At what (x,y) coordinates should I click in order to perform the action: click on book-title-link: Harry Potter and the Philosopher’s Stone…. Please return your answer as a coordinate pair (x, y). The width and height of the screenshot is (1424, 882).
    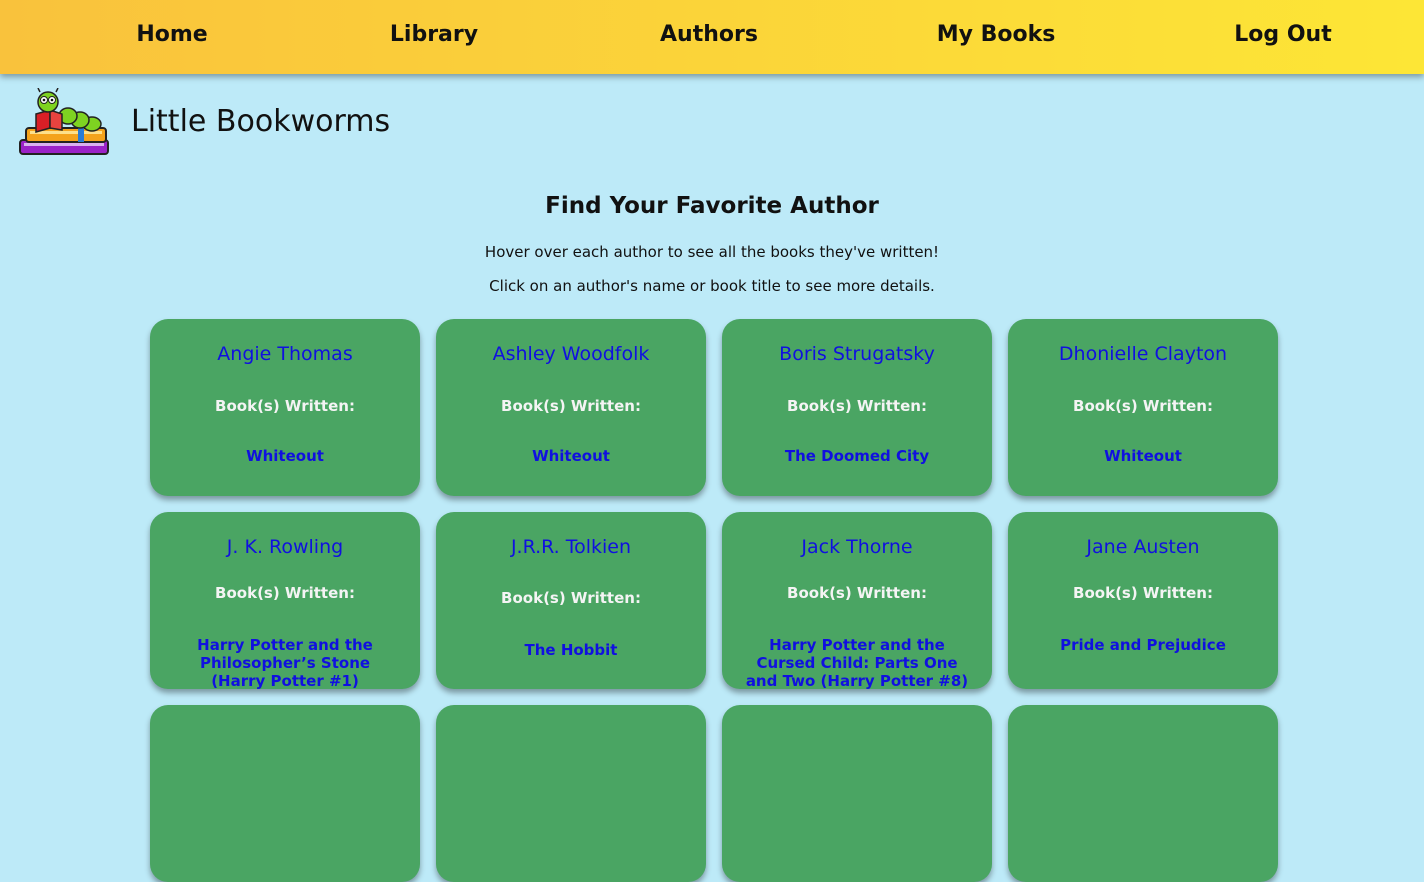
    Looking at the image, I should click on (285, 663).